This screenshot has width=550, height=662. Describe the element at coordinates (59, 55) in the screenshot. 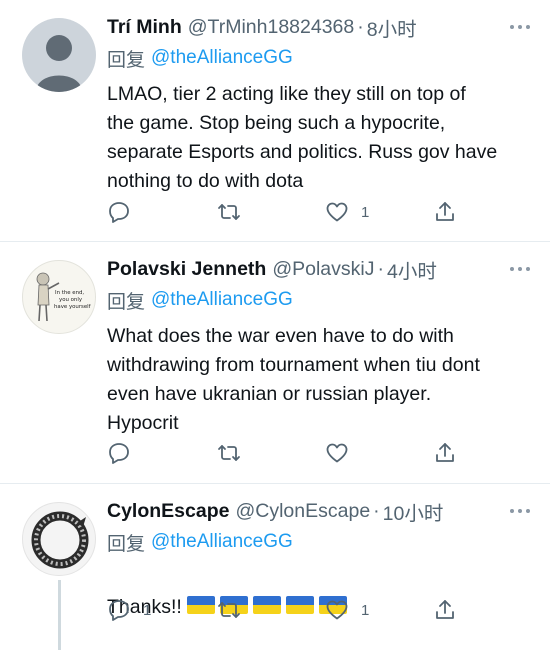

I see `avatar-default` at that location.